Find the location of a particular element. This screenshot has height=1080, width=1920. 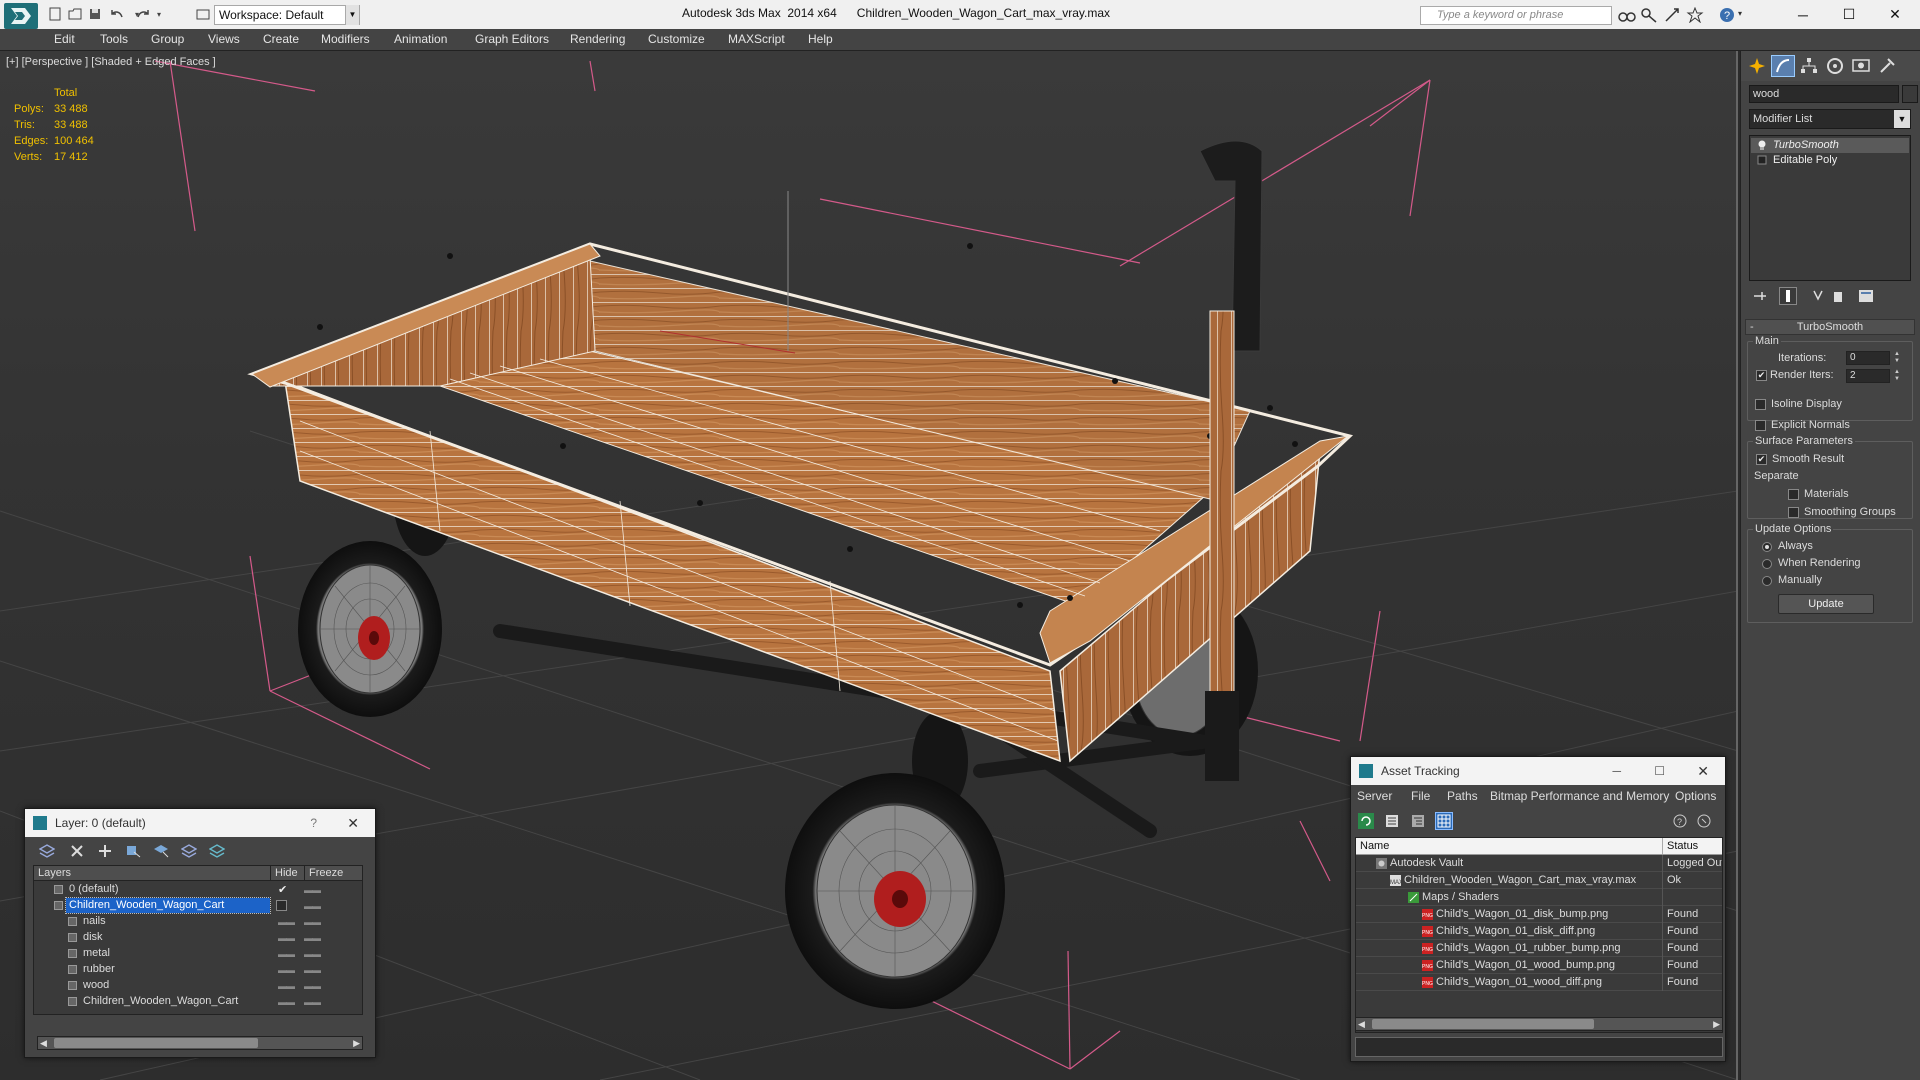

layer-row: disk ▬▬ ▬▬ is located at coordinates (198, 938).